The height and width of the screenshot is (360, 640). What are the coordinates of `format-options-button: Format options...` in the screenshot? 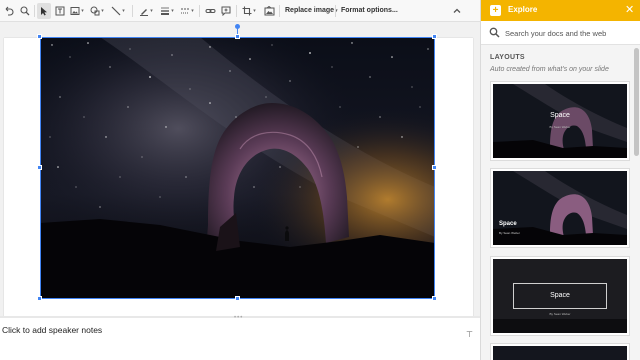 It's located at (369, 11).